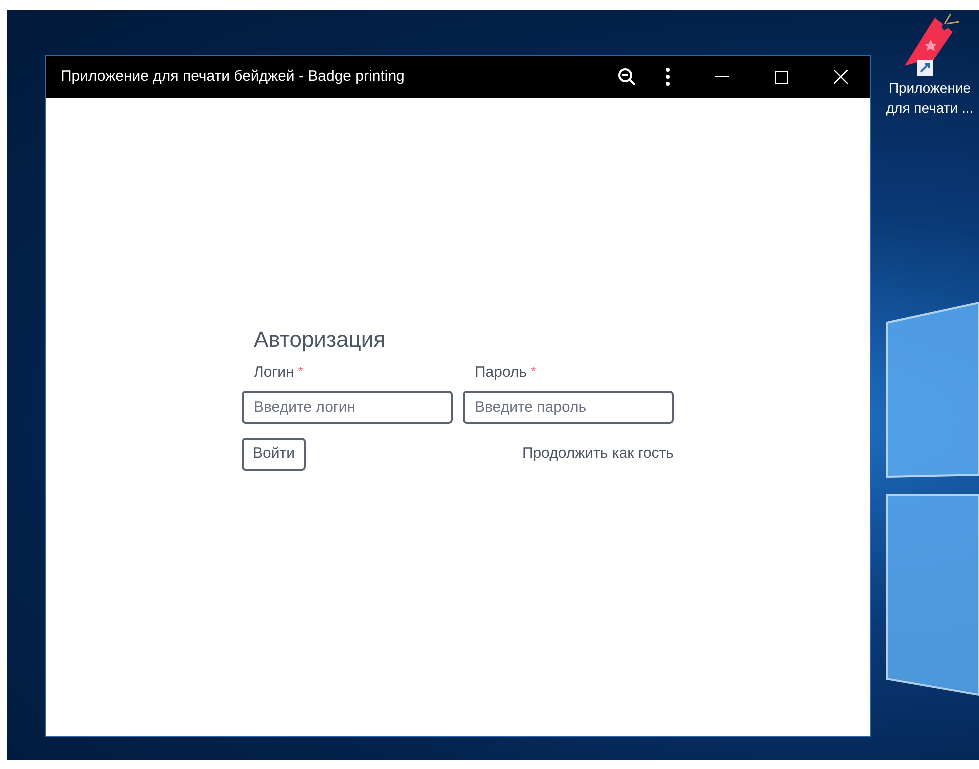  I want to click on input-field: Введите пароль, so click(568, 407).